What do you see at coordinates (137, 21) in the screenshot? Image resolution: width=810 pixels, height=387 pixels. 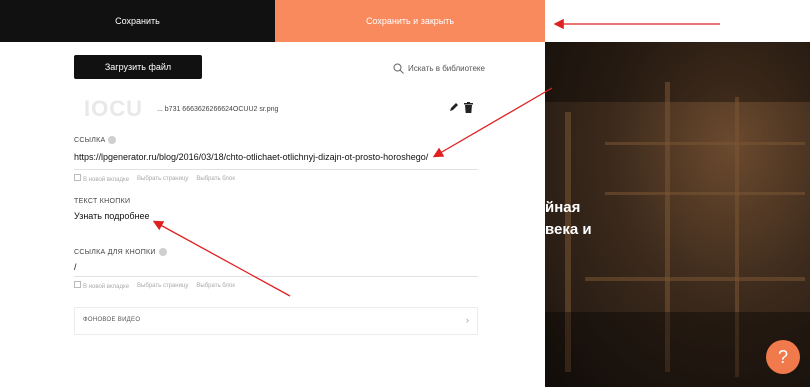 I see `save-button: Сохранить` at bounding box center [137, 21].